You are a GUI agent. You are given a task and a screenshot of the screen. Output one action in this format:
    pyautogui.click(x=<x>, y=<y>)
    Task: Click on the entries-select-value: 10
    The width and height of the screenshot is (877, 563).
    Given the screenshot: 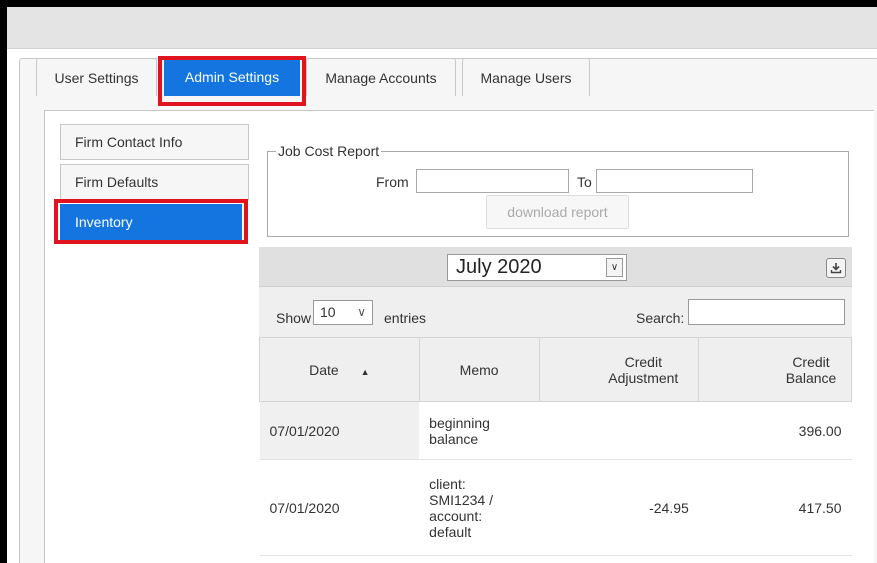 What is the action you would take?
    pyautogui.click(x=328, y=312)
    